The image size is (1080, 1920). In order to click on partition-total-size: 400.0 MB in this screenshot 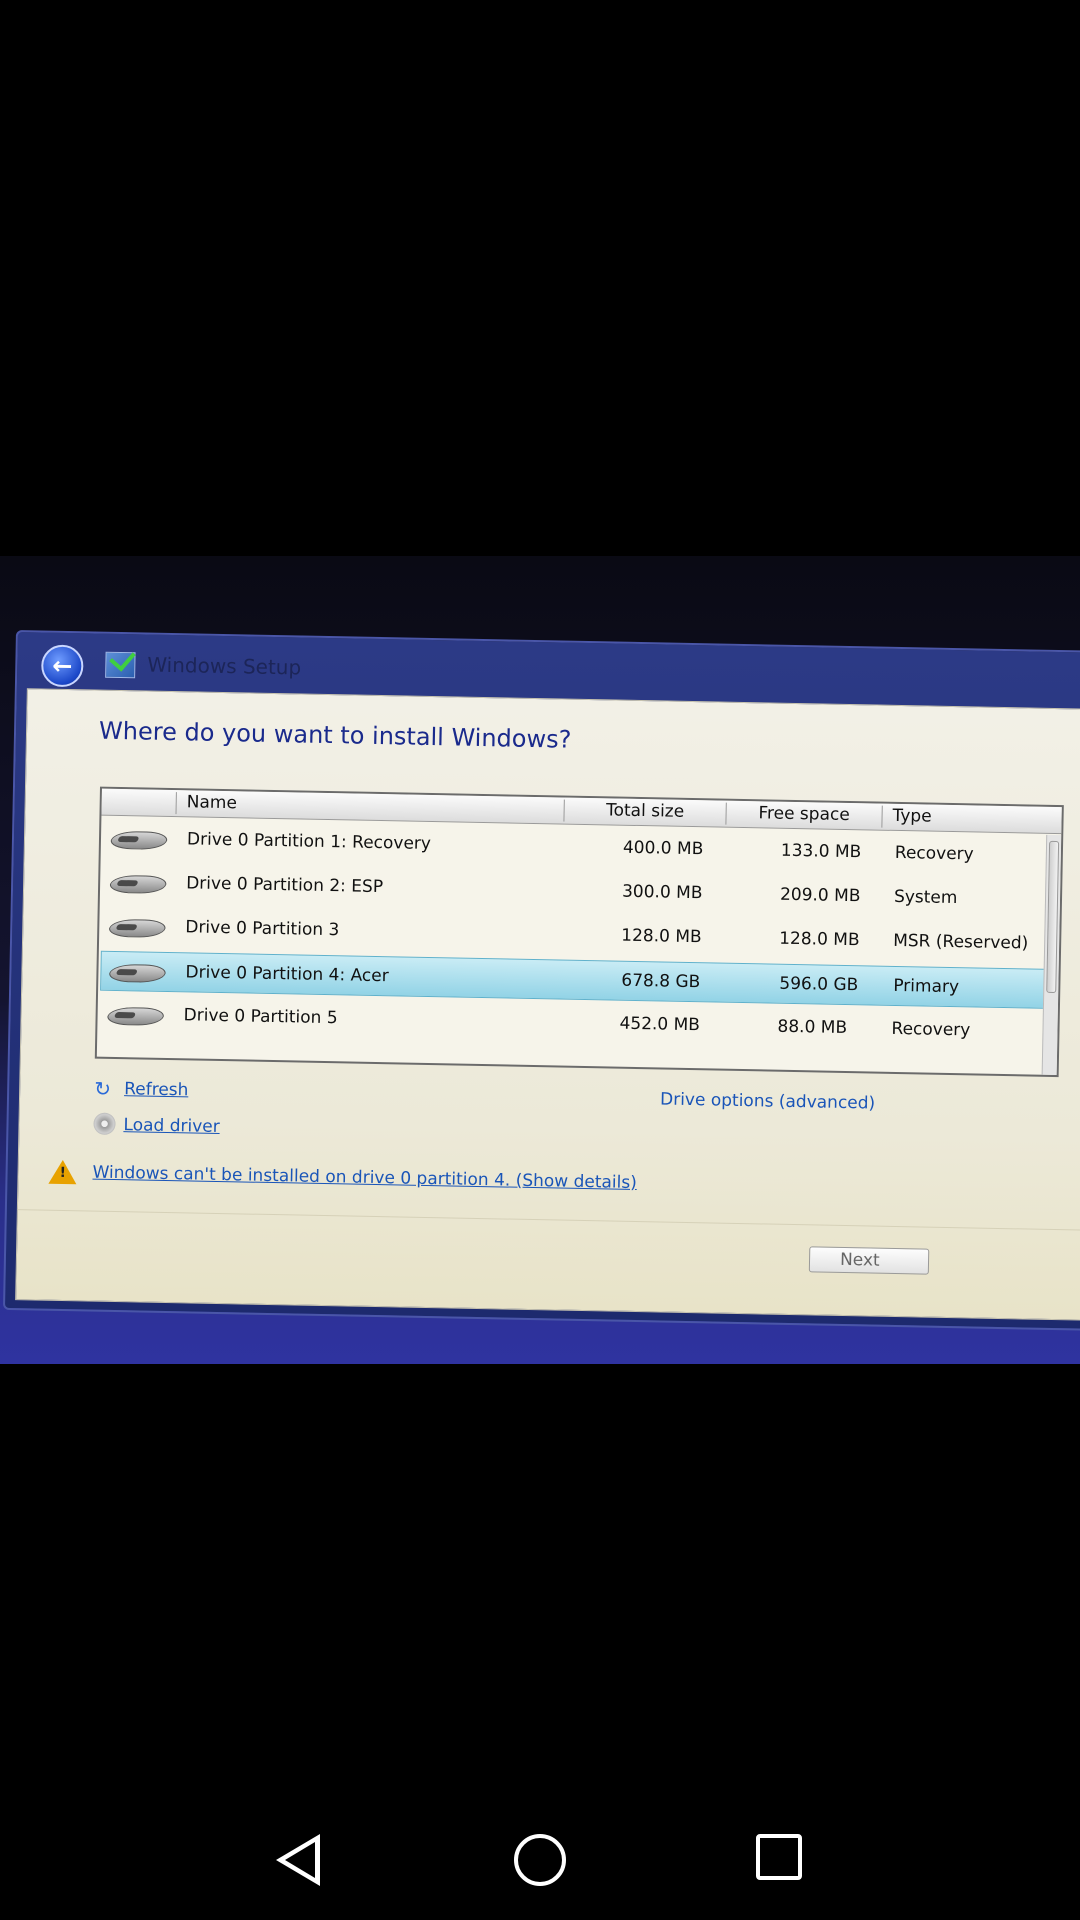, I will do `click(663, 848)`.